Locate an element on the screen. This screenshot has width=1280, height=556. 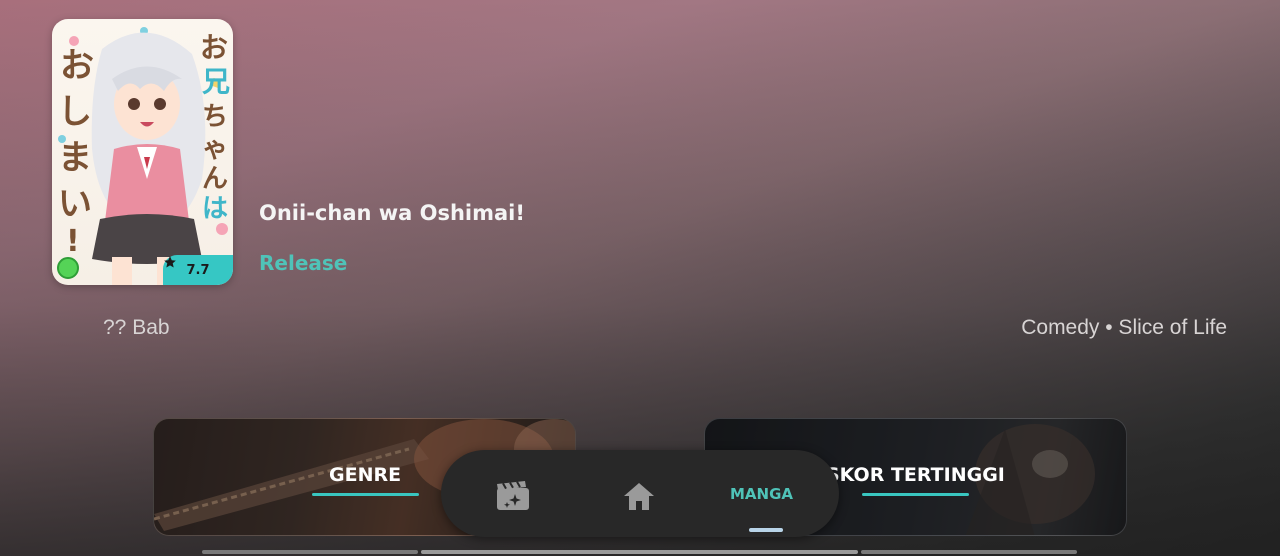
svg-text: ま is located at coordinates (75, 158).